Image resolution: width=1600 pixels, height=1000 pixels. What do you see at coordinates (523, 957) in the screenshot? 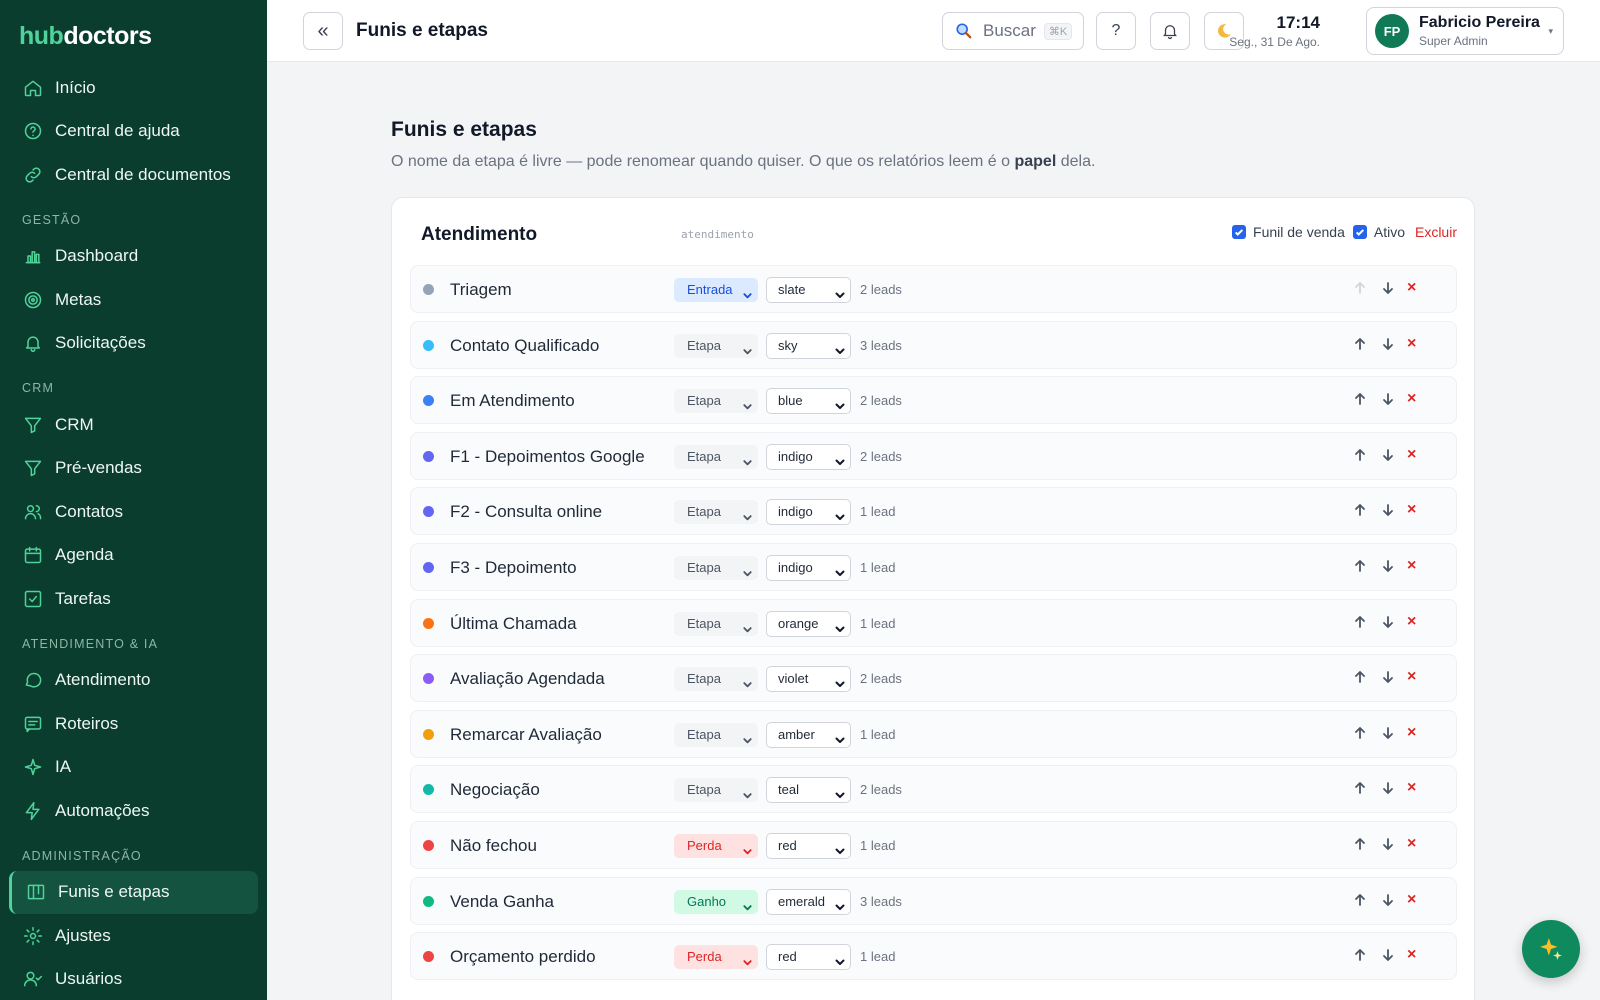
I see `stage-name: Orçamento perdido` at bounding box center [523, 957].